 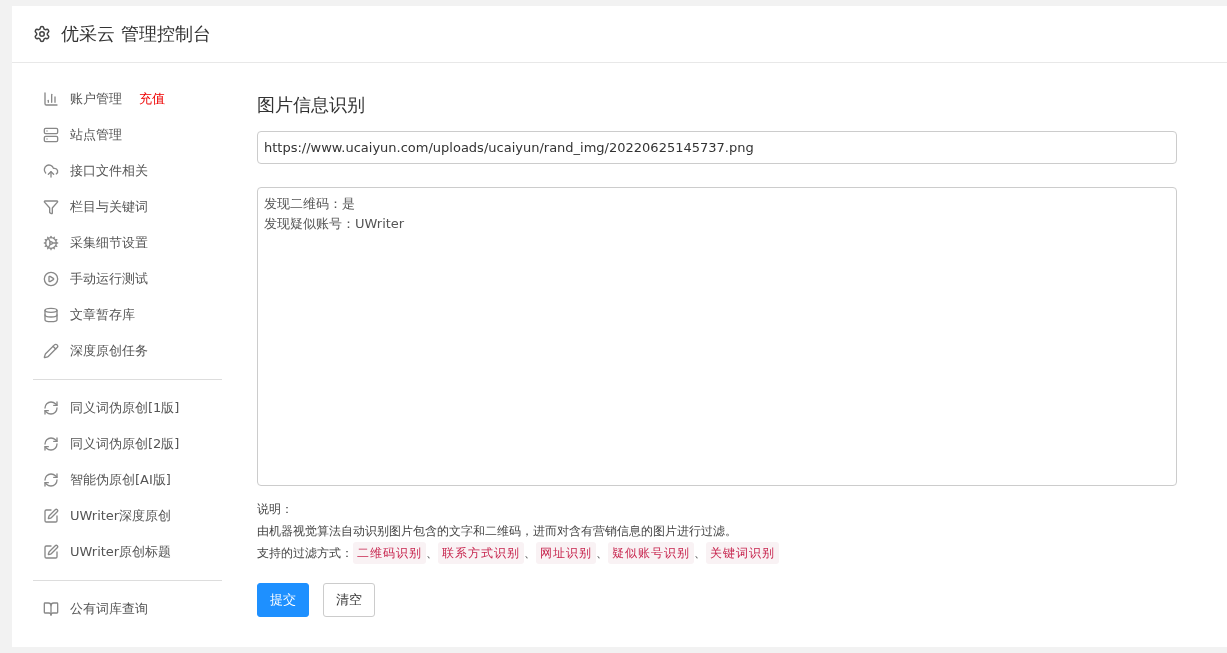 I want to click on gear-icon, so click(x=51, y=243).